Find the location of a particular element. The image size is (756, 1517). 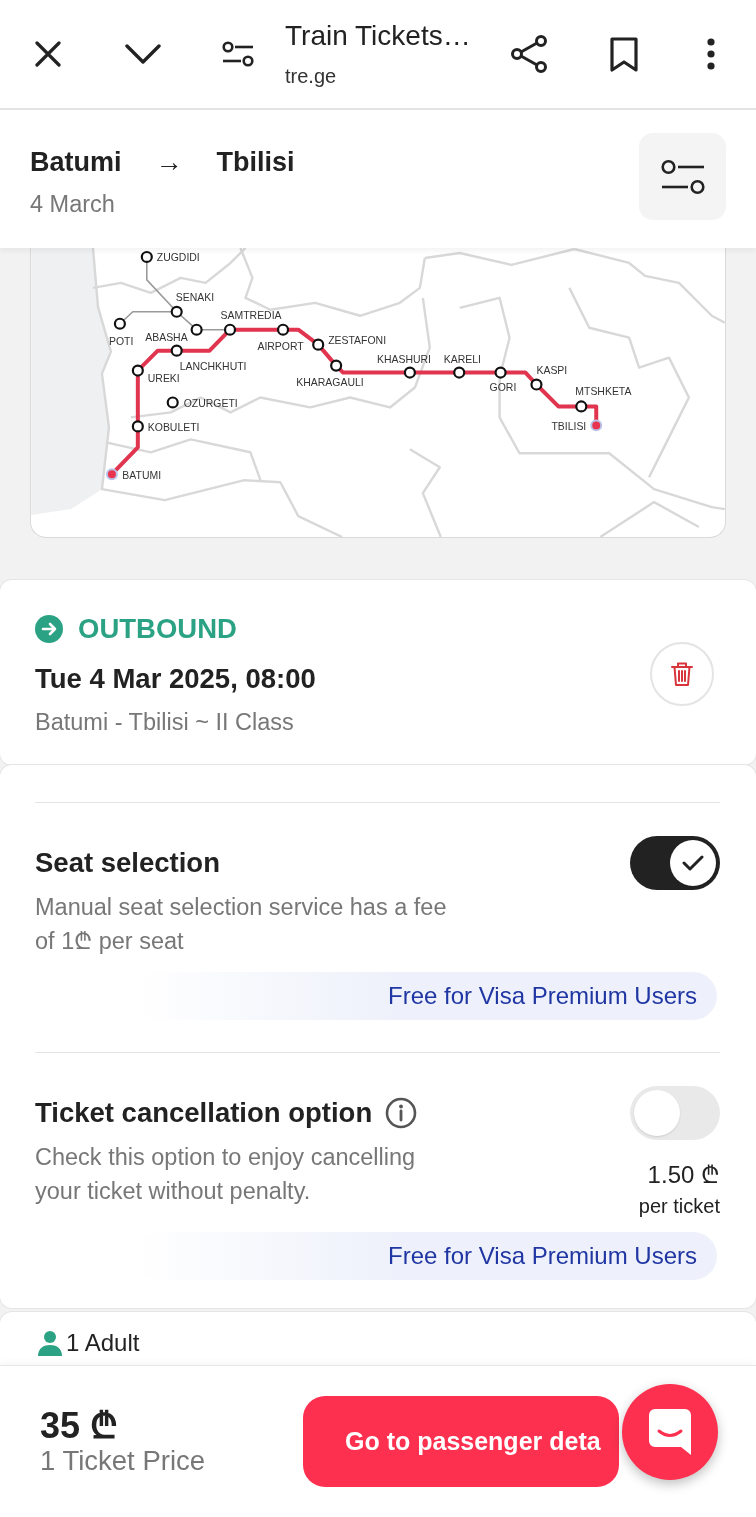

station-label: AIRPORT is located at coordinates (280, 346).